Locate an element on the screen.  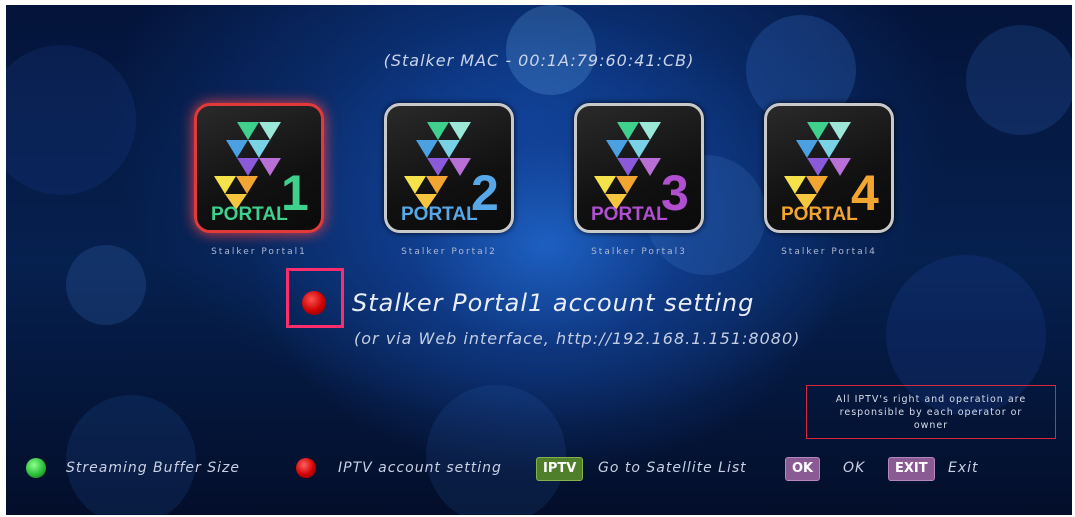
exit-legend-text: Exit is located at coordinates (963, 468).